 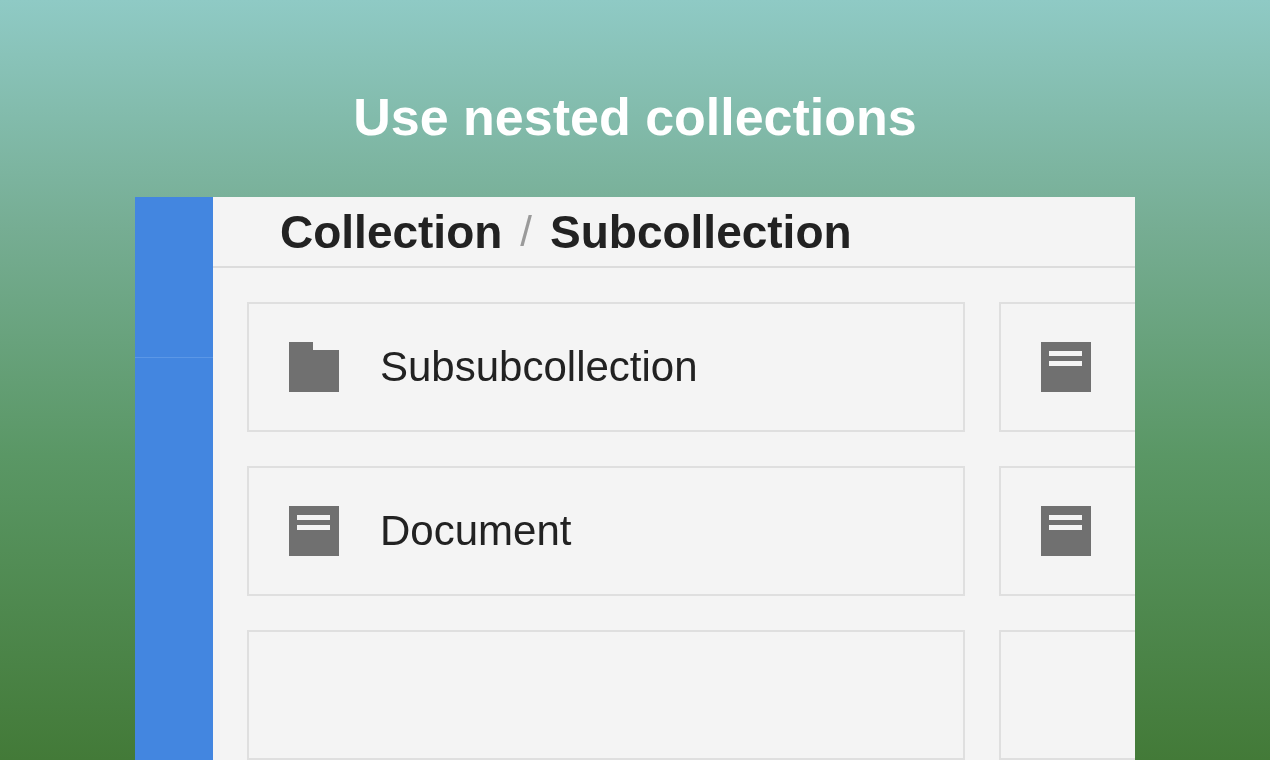 I want to click on document-card: Document, so click(x=606, y=531).